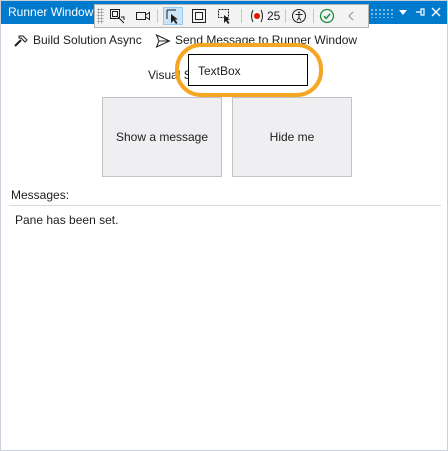 Image resolution: width=448 pixels, height=451 pixels. Describe the element at coordinates (420, 12) in the screenshot. I see `auto-hide-pin-icon` at that location.